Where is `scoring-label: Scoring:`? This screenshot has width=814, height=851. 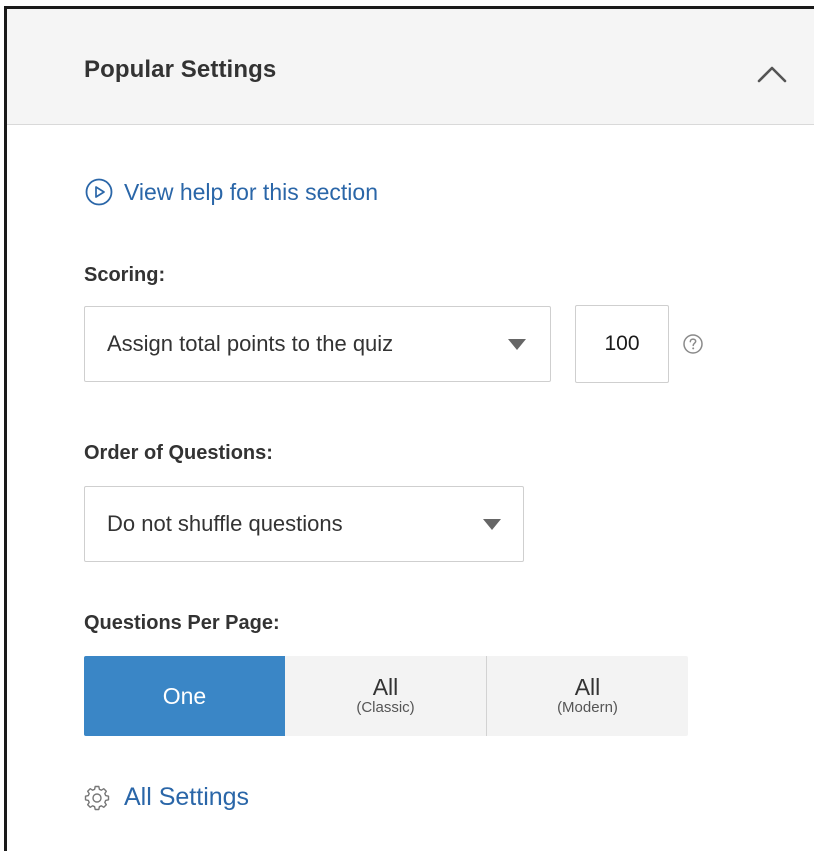
scoring-label: Scoring: is located at coordinates (125, 275).